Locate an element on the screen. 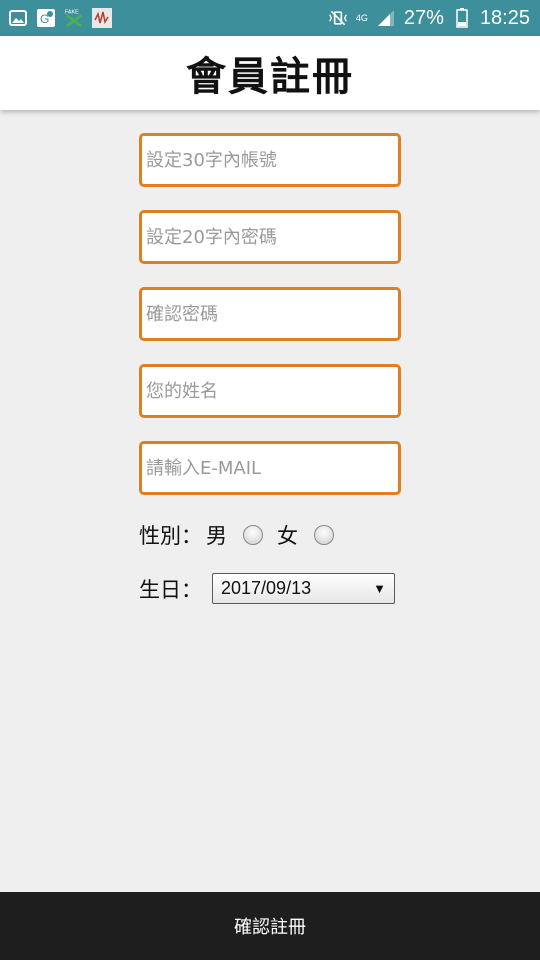  app-header: 會員註冊 is located at coordinates (270, 73).